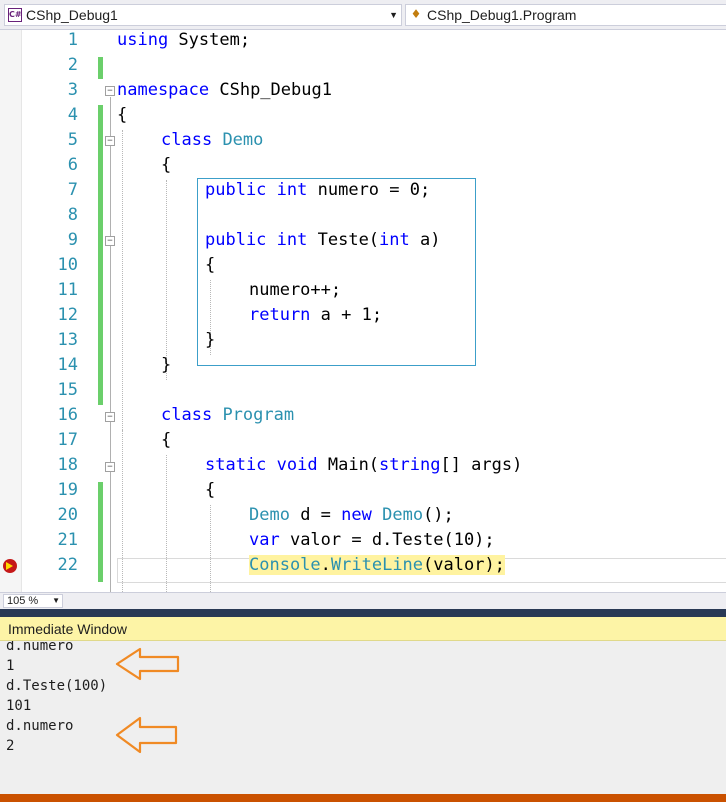 The width and height of the screenshot is (726, 802). Describe the element at coordinates (67, 465) in the screenshot. I see `line-number: 18` at that location.